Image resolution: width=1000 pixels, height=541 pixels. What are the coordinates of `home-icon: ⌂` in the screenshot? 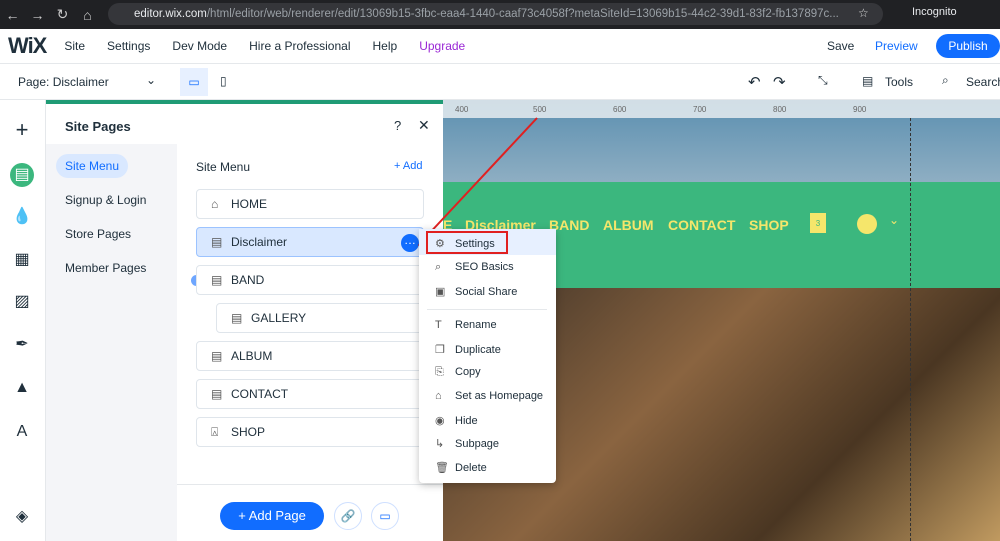 It's located at (438, 396).